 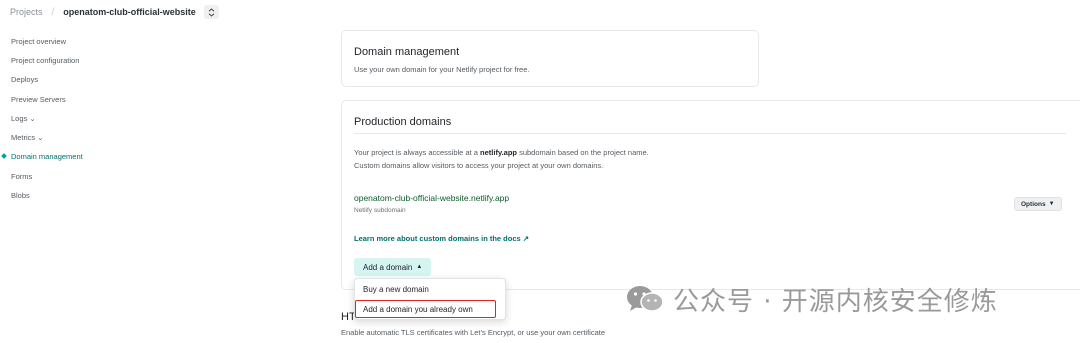 What do you see at coordinates (129, 12) in the screenshot?
I see `breadcrumb-project-name: openatom-club-official-website` at bounding box center [129, 12].